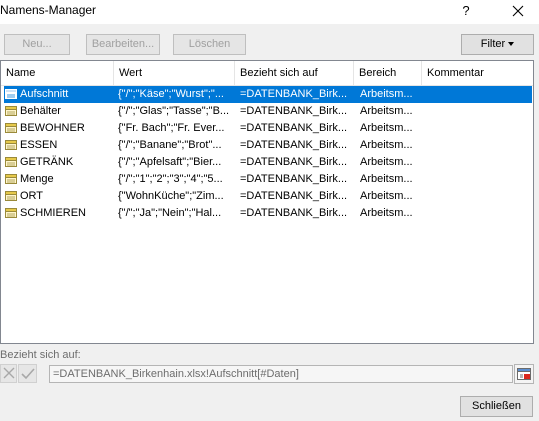  I want to click on column-header-scope: Bereich, so click(388, 73).